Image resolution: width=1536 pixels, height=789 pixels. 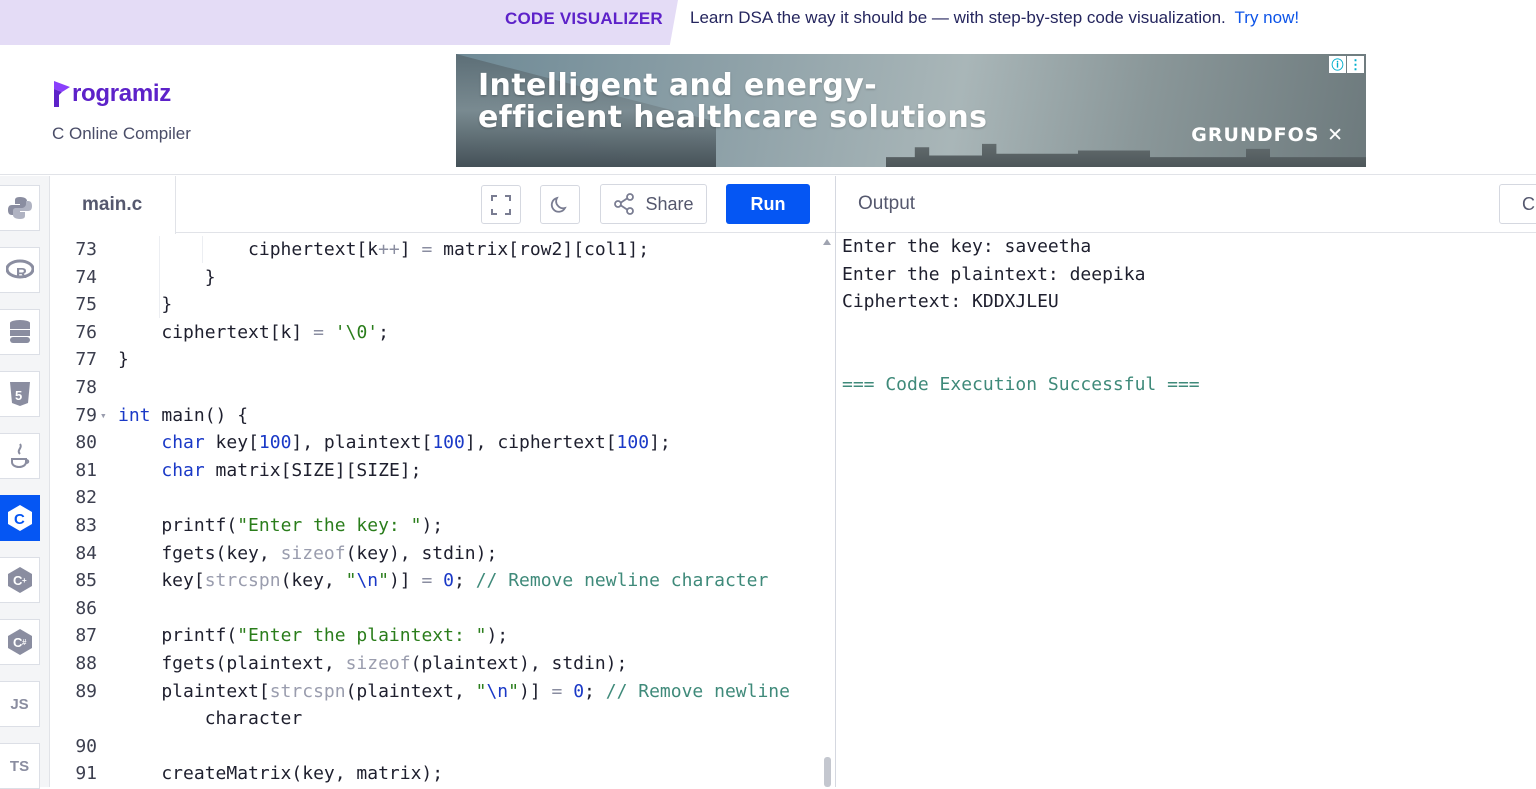 I want to click on programiz-logo: rogramiz, so click(x=111, y=94).